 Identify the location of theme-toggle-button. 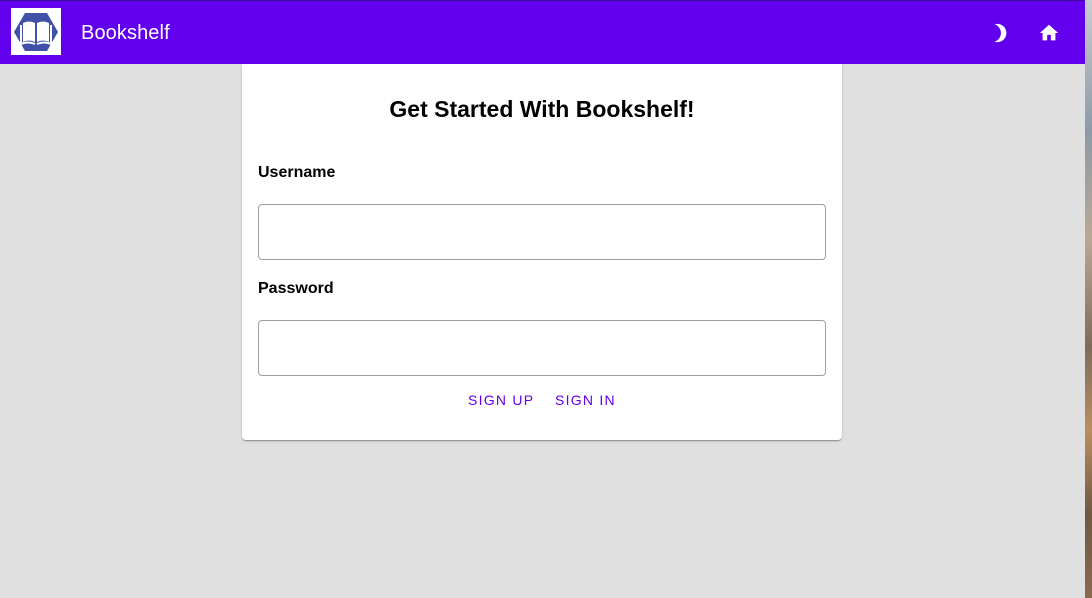
(1000, 33).